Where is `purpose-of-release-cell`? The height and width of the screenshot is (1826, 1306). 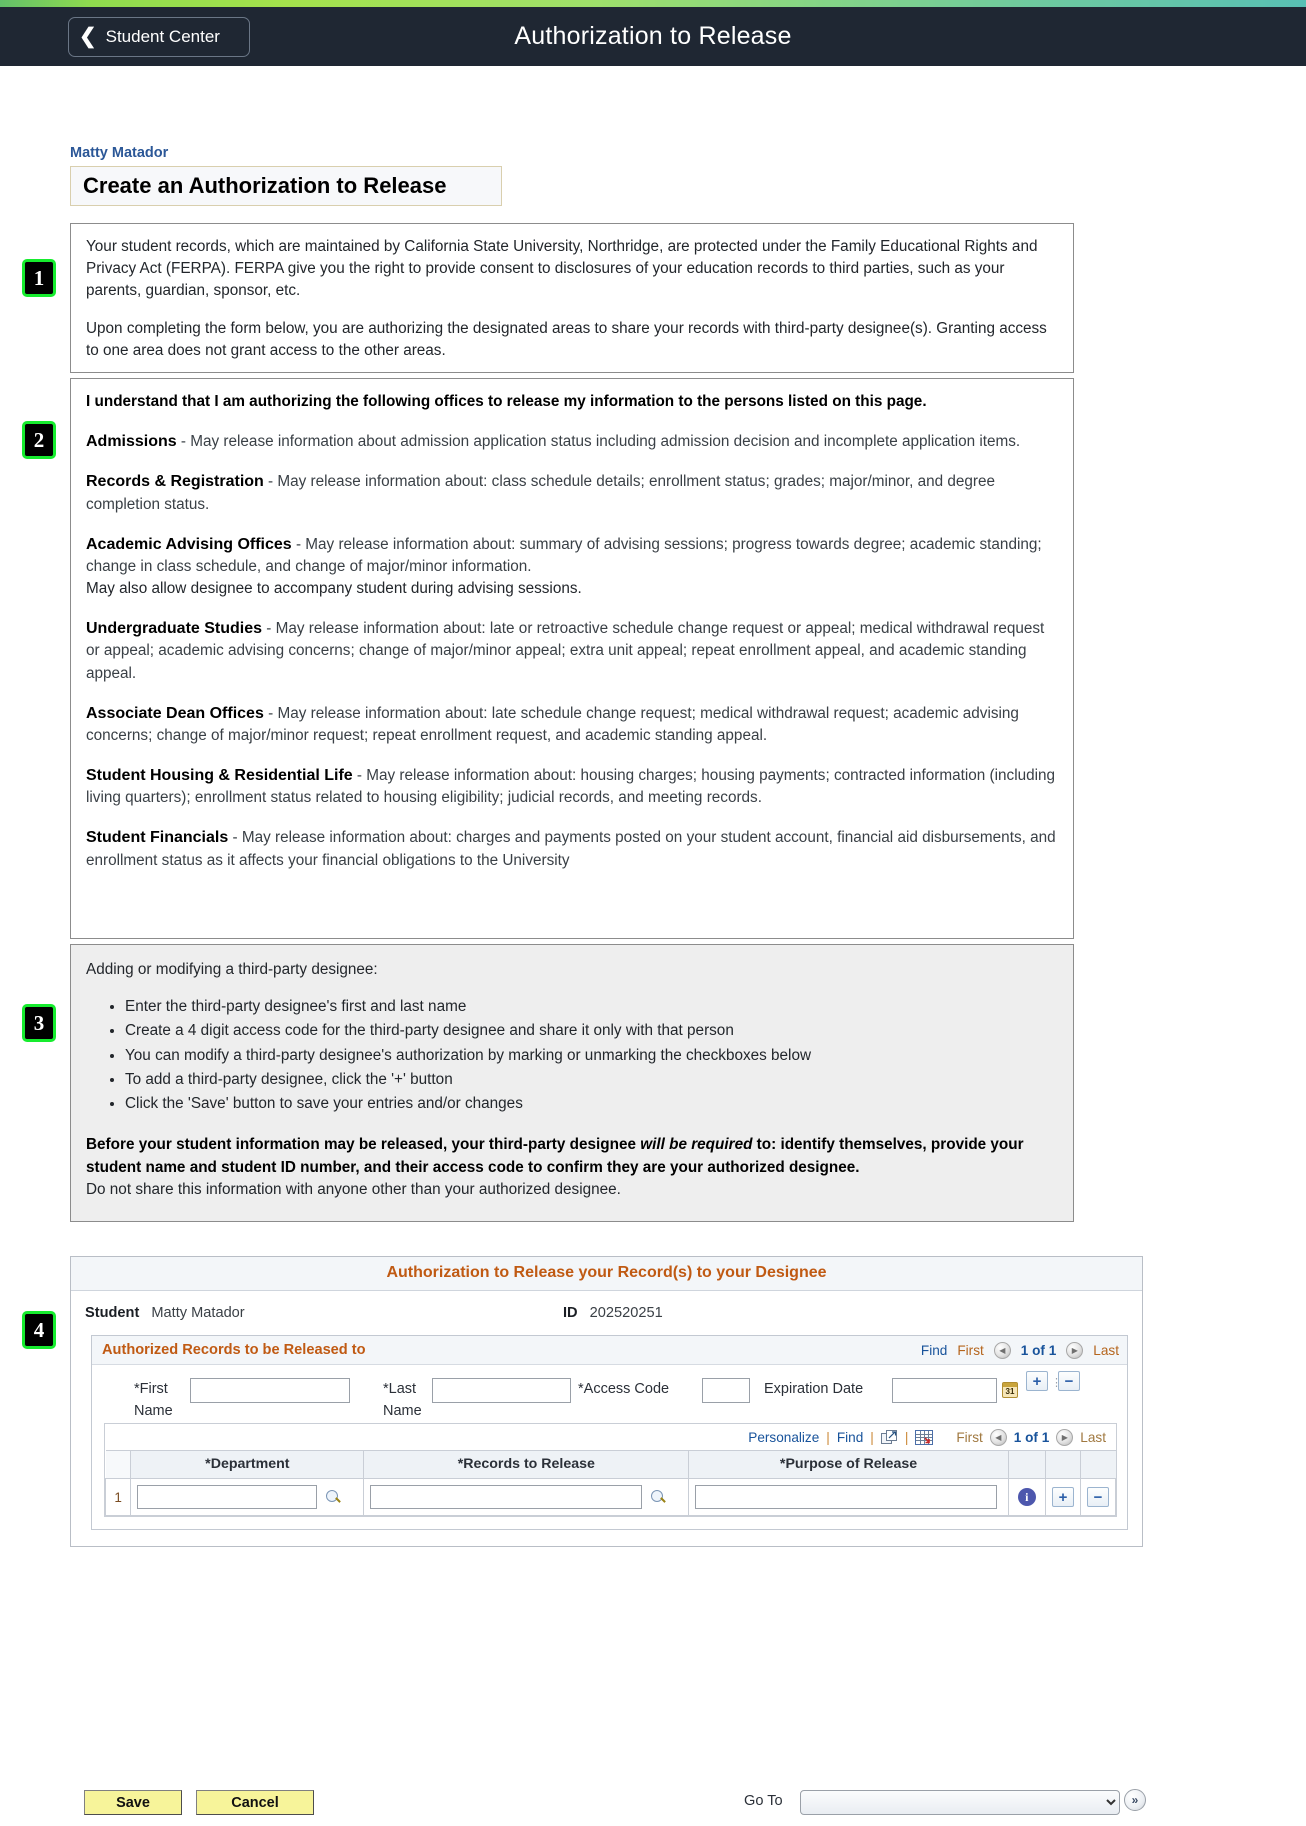
purpose-of-release-cell is located at coordinates (848, 1497).